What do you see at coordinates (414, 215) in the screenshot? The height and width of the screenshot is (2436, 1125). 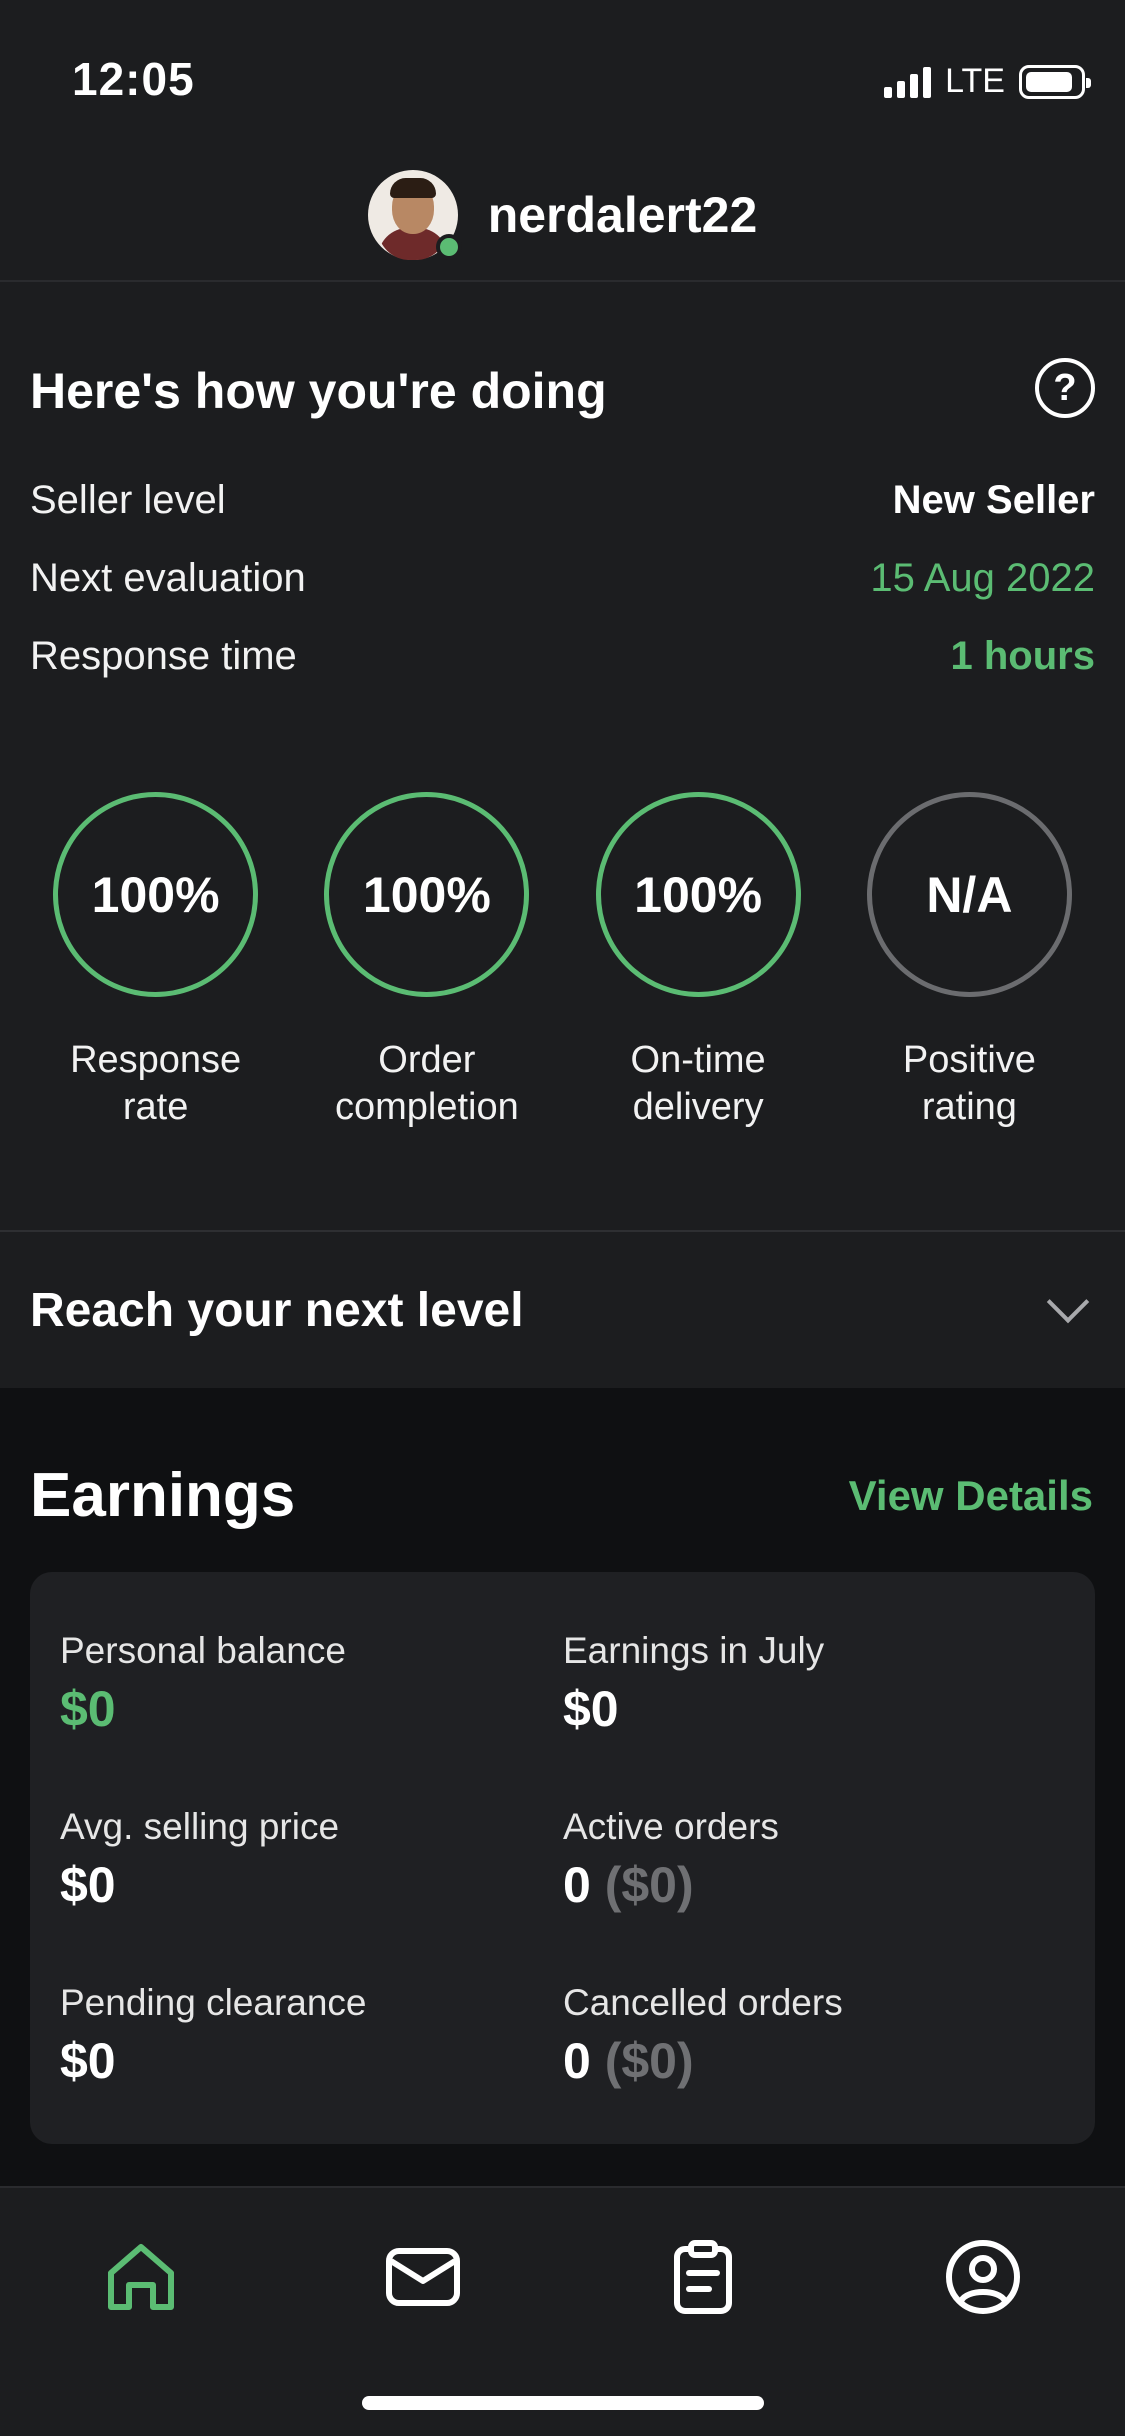 I see `avatar` at bounding box center [414, 215].